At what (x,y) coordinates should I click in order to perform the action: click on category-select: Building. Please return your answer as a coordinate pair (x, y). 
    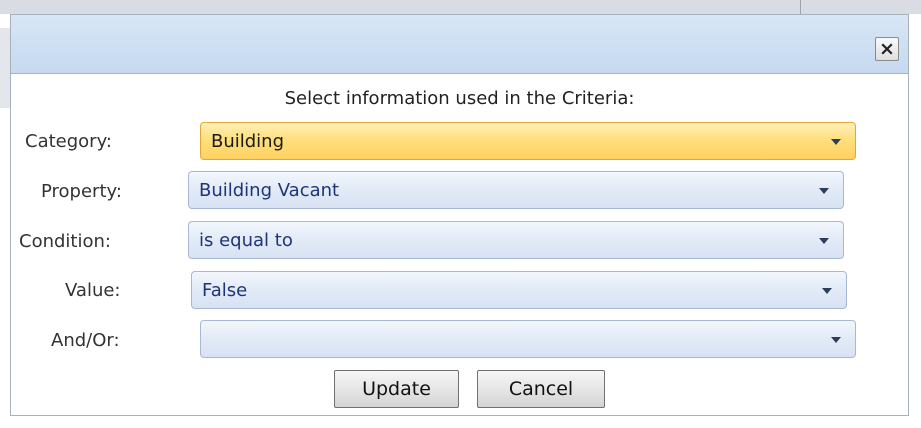
    Looking at the image, I should click on (528, 141).